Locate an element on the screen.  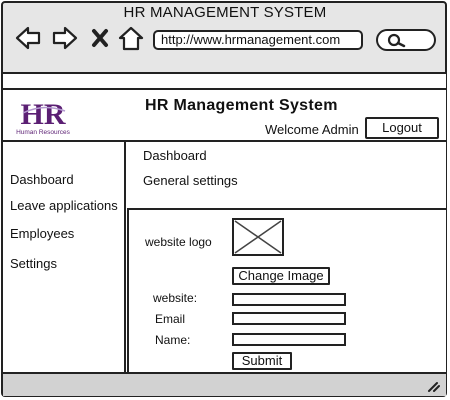
back-arrow-icon is located at coordinates (28, 38).